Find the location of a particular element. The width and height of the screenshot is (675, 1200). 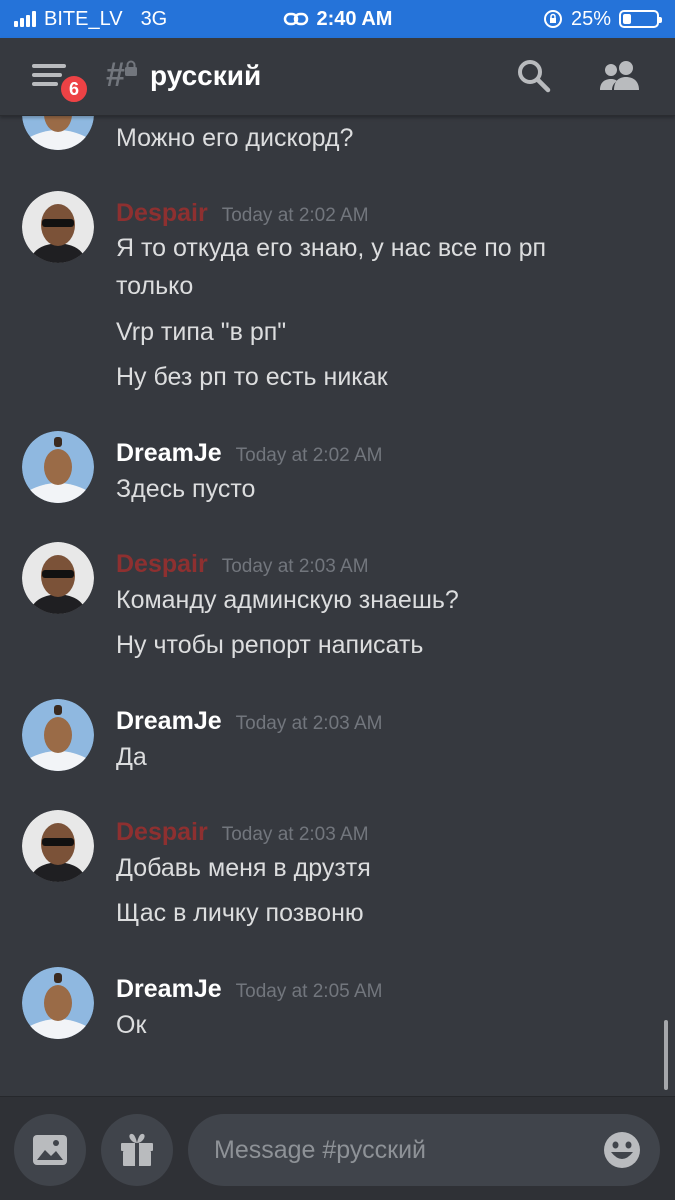

status-bar: BITE_LV 3G 2:40 AM 25% is located at coordinates (337, 19).